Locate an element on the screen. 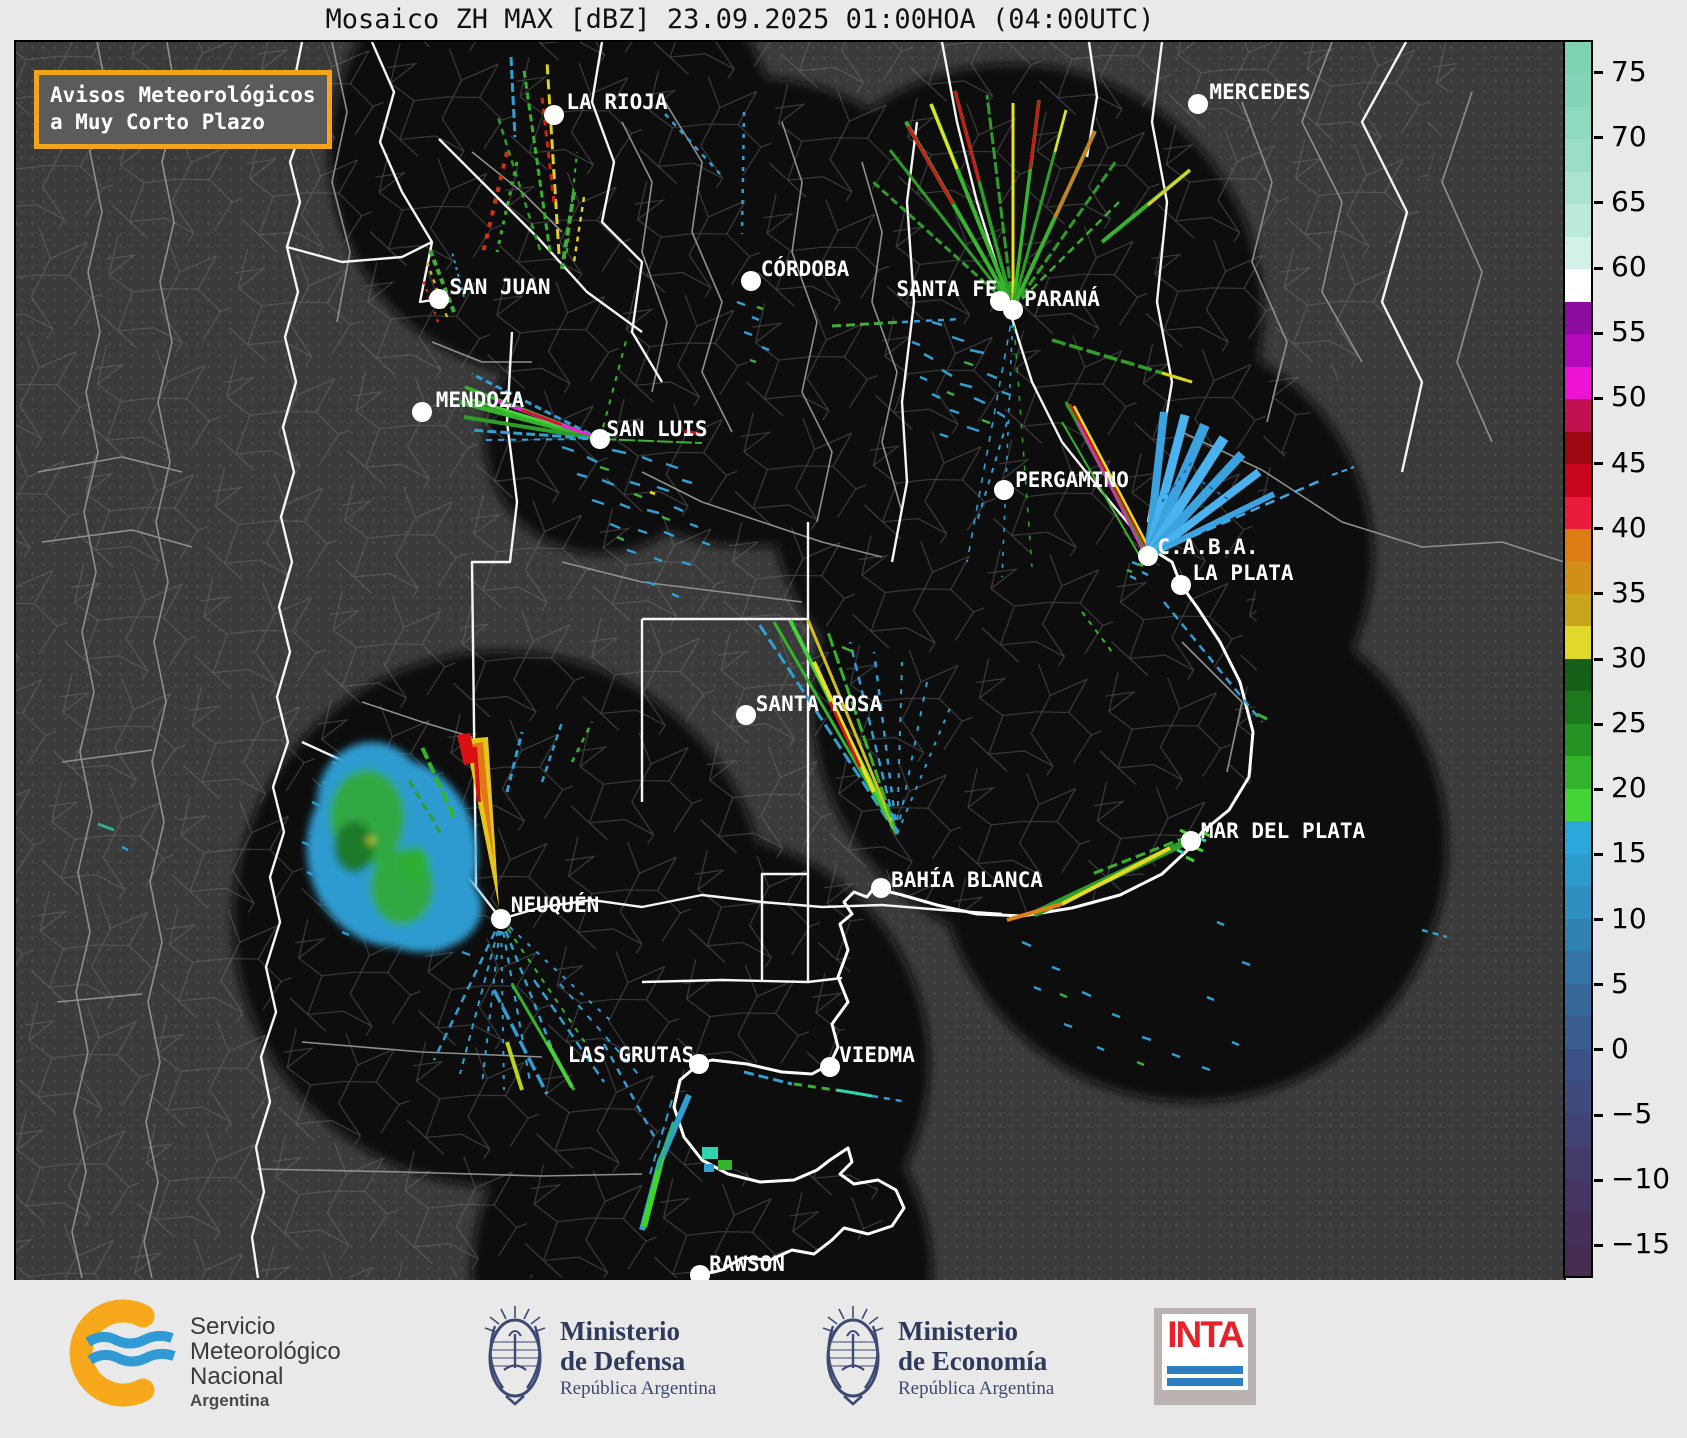 Image resolution: width=1687 pixels, height=1438 pixels. city-dot-san-juan is located at coordinates (439, 299).